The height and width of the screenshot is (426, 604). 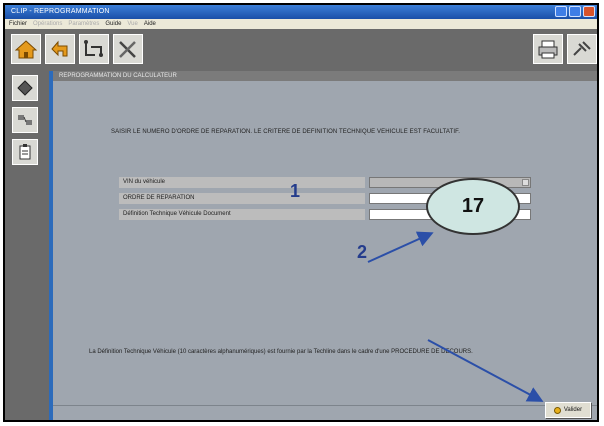 I want to click on validate-button: Valider, so click(x=568, y=410).